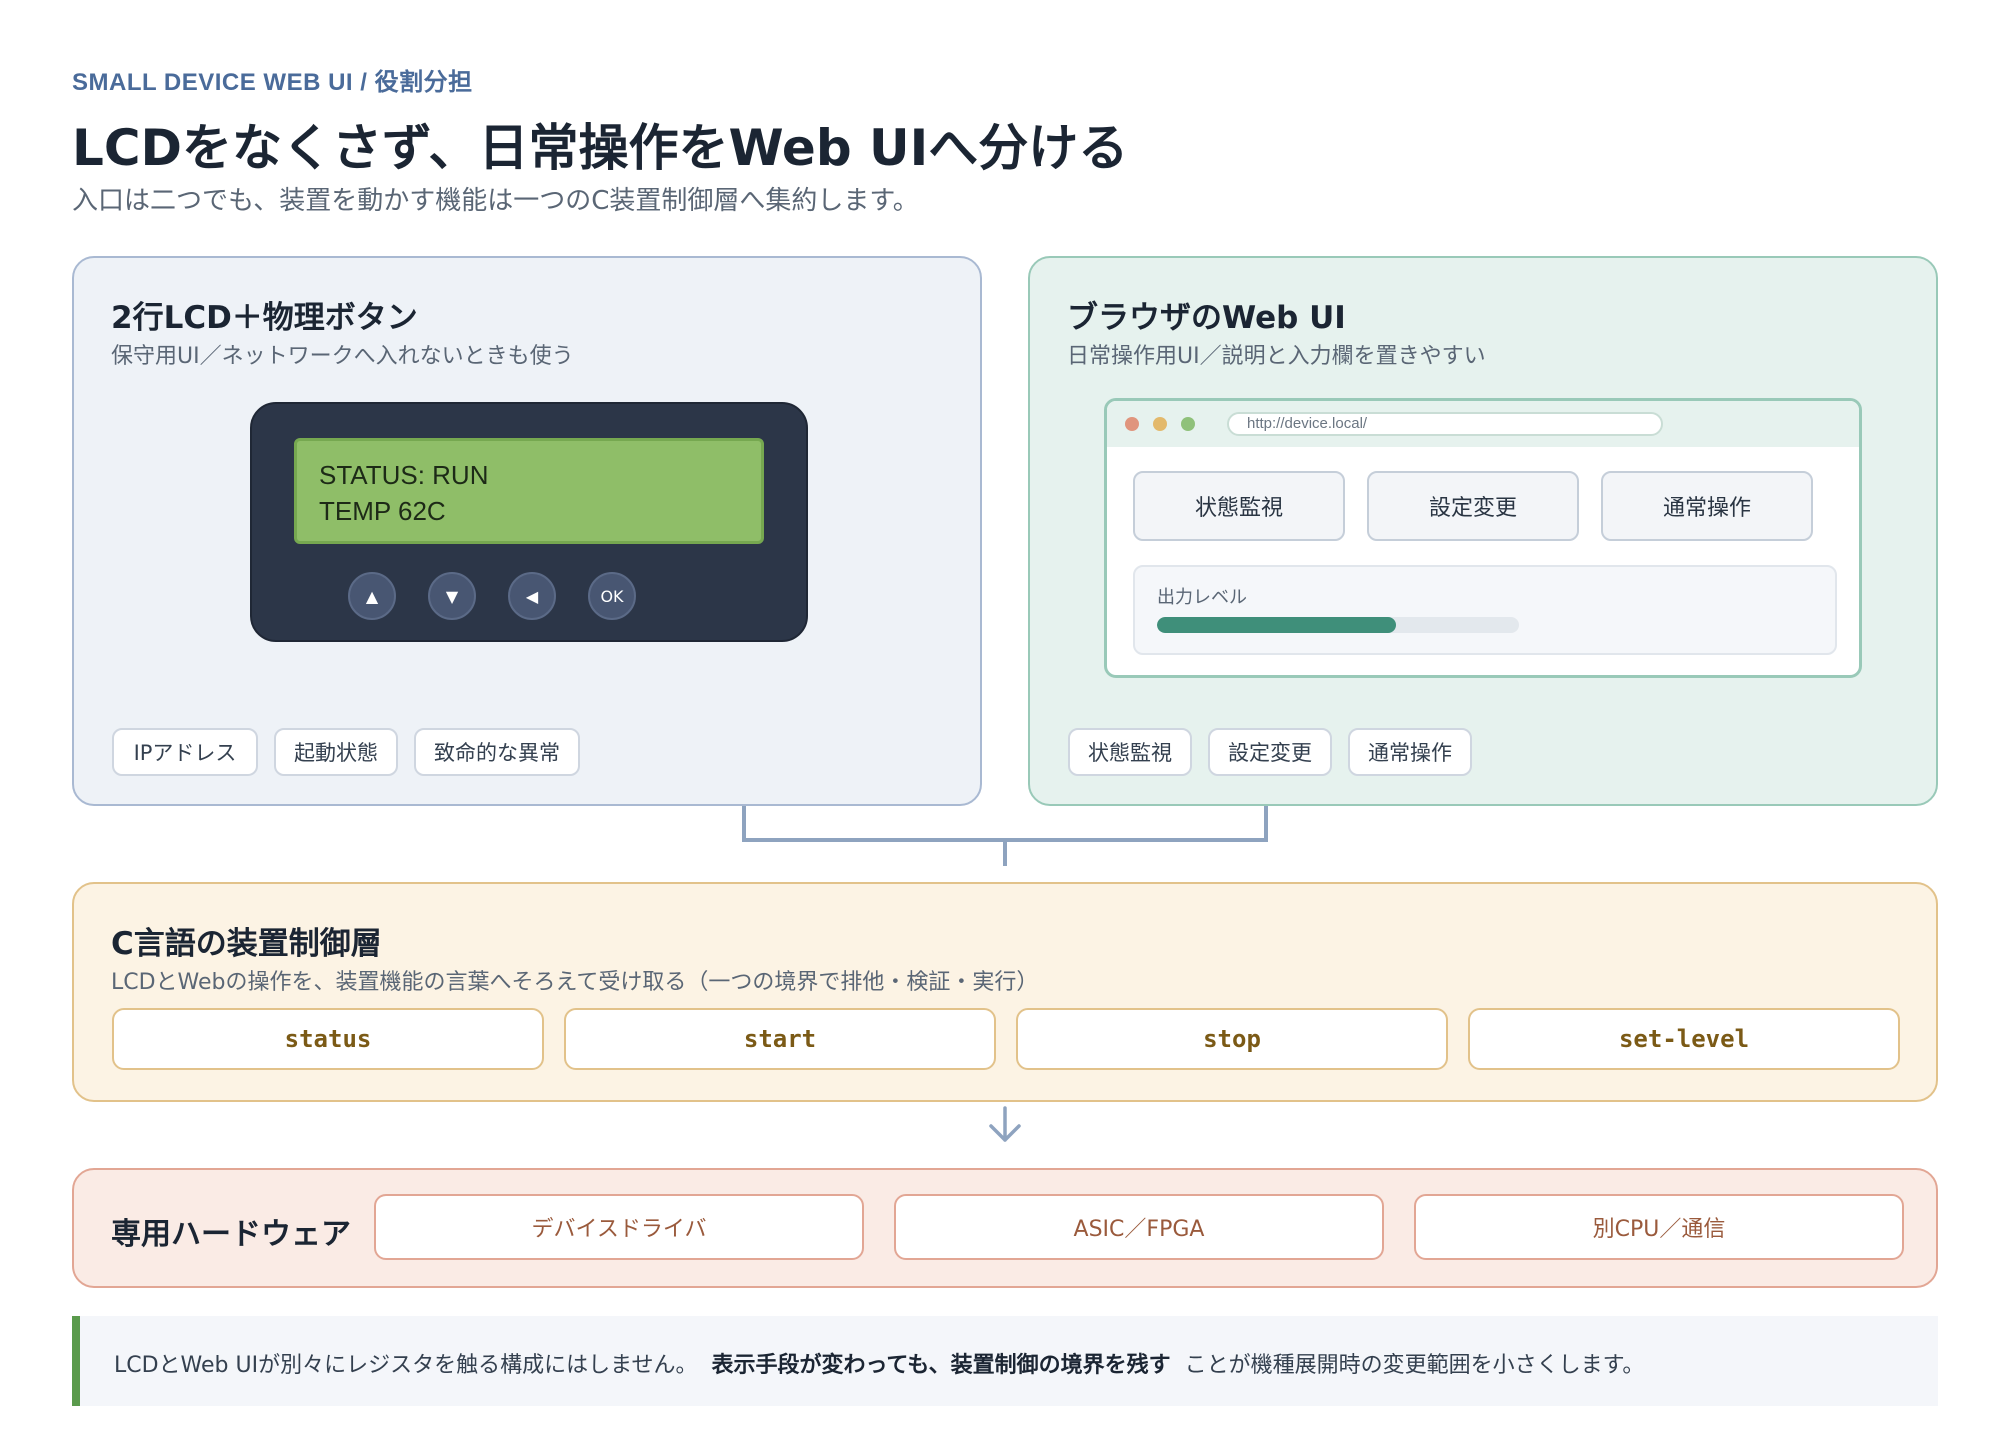  Describe the element at coordinates (185, 752) in the screenshot. I see `lcd-chip-ip: IPアドレス` at that location.